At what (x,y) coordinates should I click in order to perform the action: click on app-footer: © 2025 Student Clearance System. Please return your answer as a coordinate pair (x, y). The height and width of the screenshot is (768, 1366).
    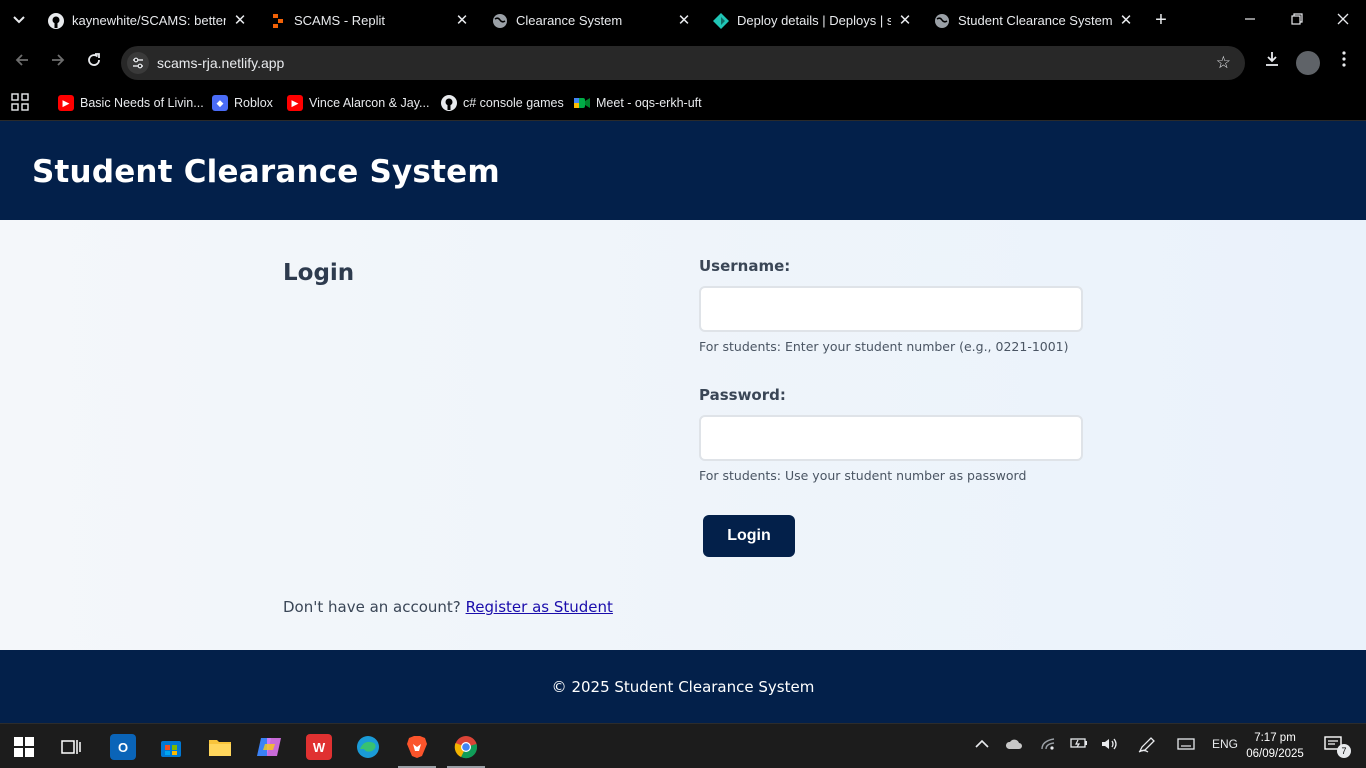
    Looking at the image, I should click on (683, 686).